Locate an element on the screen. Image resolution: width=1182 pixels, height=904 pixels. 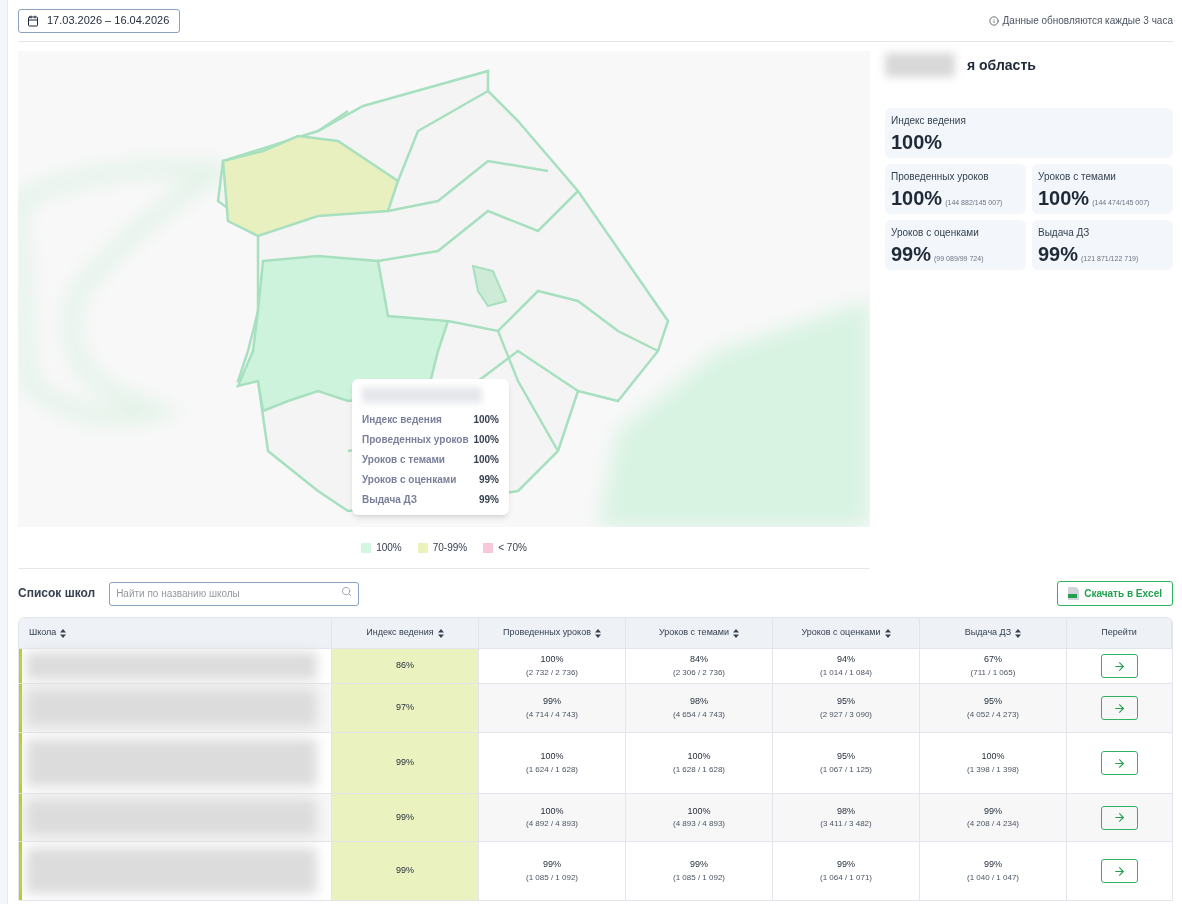
cell-detail: (711 / 1 065) is located at coordinates (993, 672).